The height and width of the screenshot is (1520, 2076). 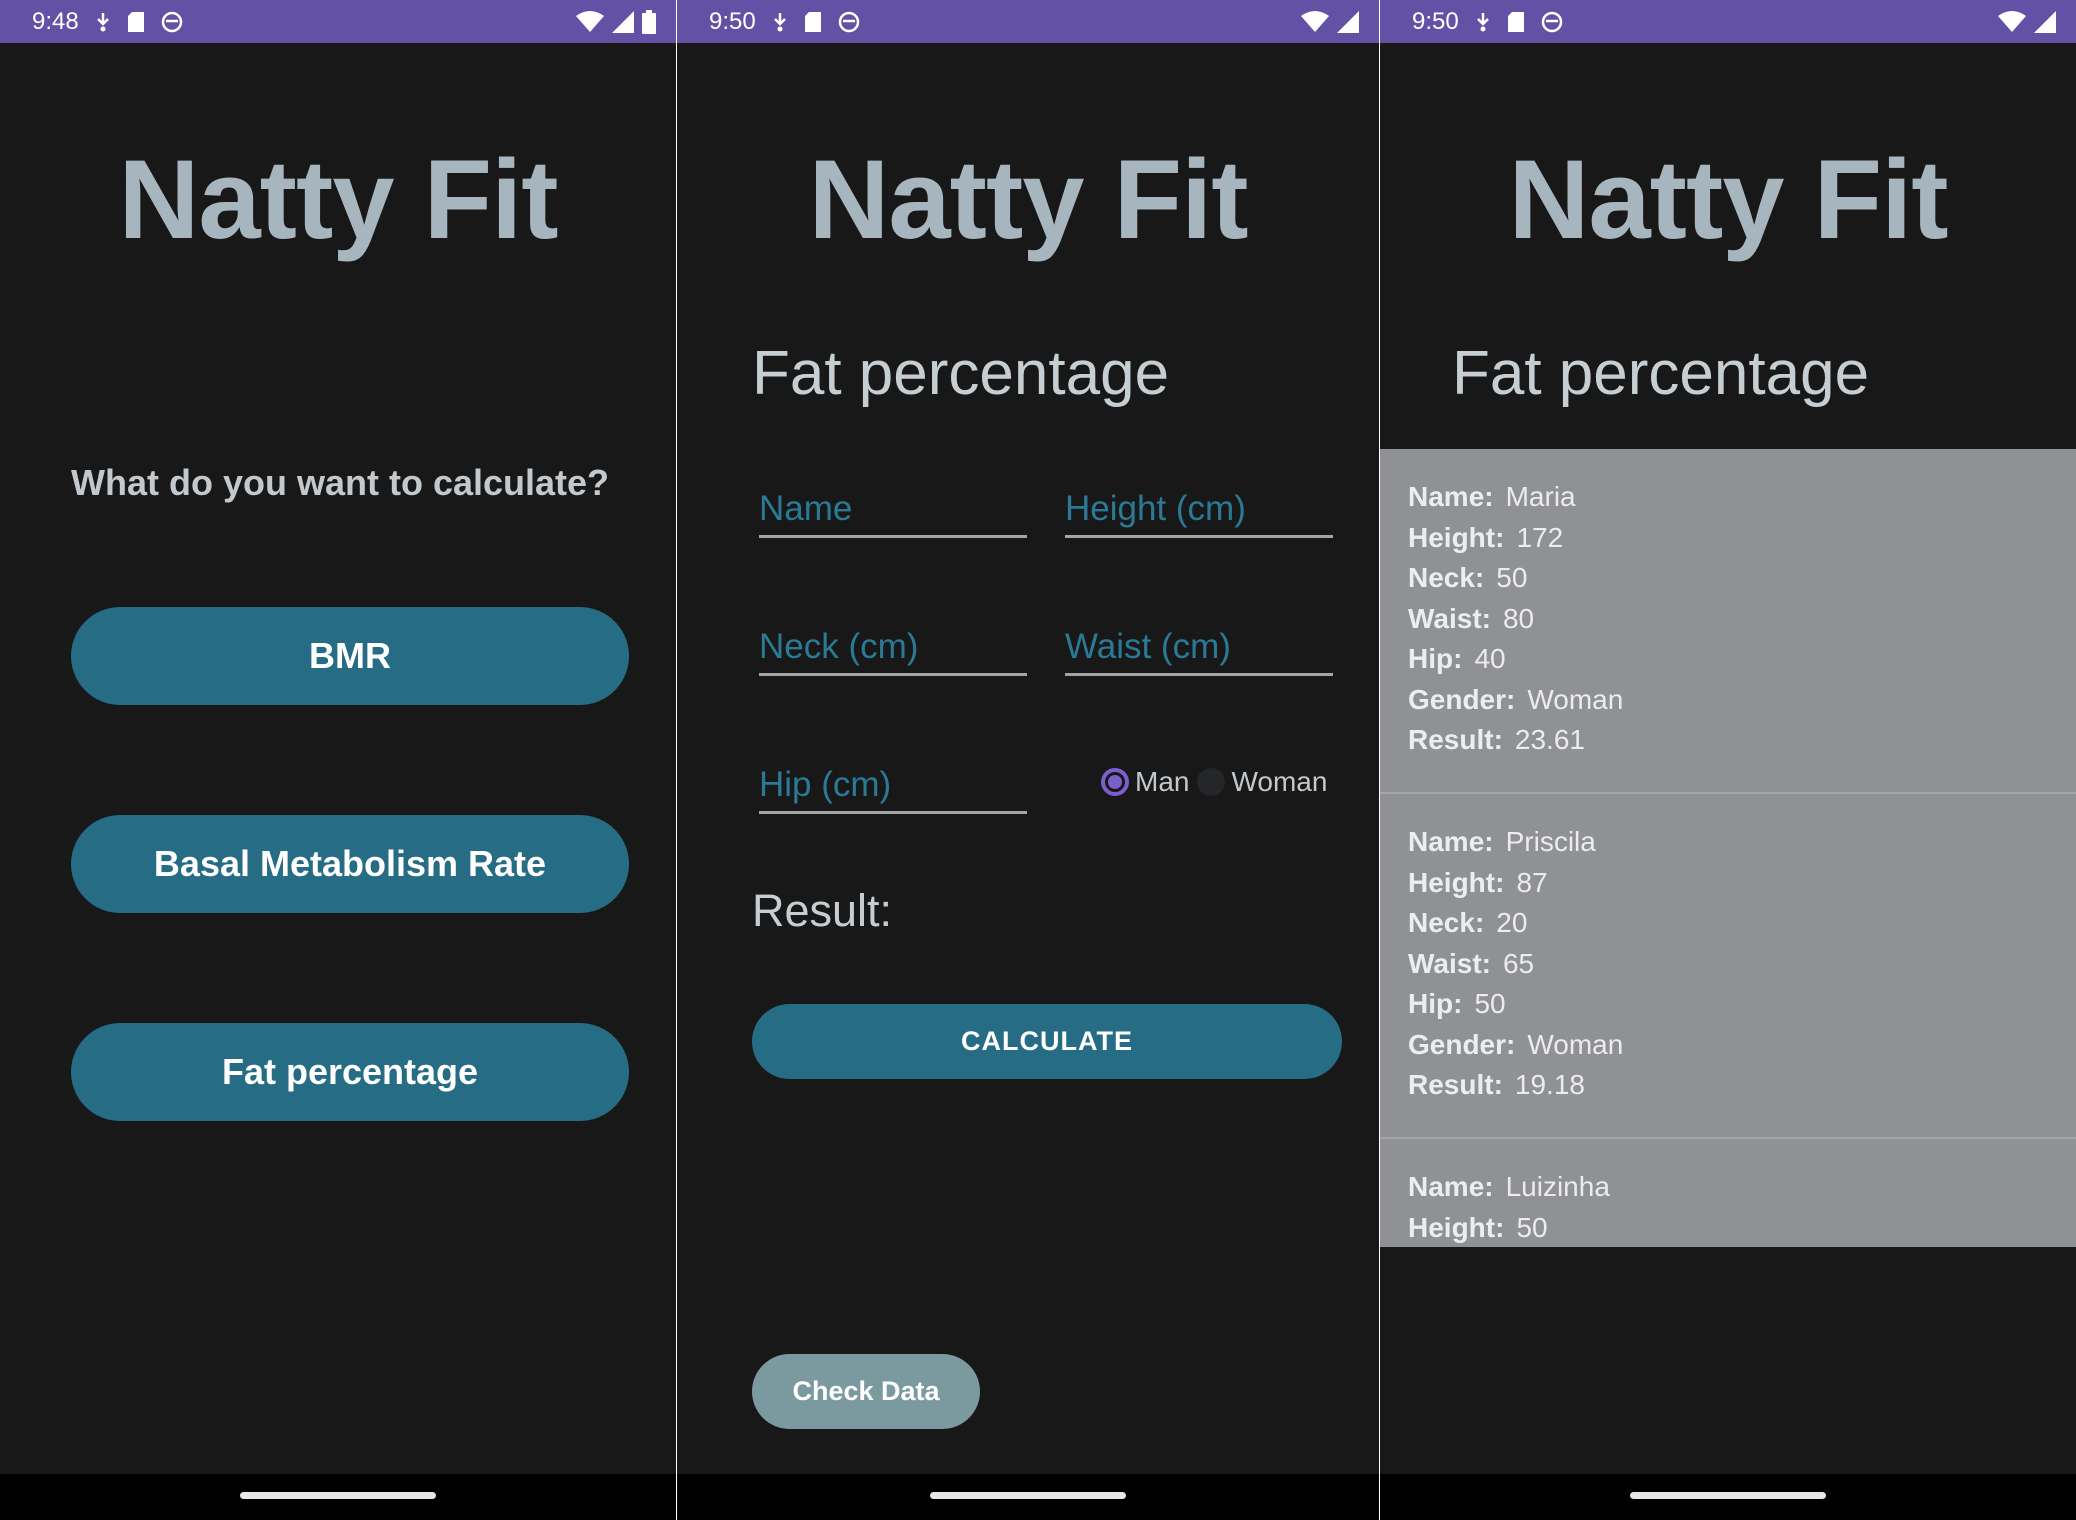 I want to click on record-field: Neck: 20, so click(x=1468, y=922).